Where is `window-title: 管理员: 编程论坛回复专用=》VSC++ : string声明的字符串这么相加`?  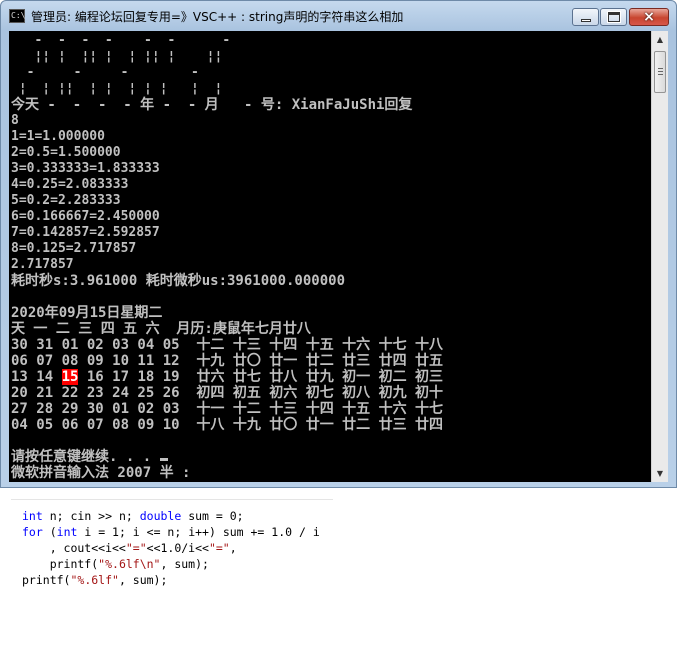
window-title: 管理员: 编程论坛回复专用=》VSC++ : string声明的字符串这么相加 is located at coordinates (217, 17).